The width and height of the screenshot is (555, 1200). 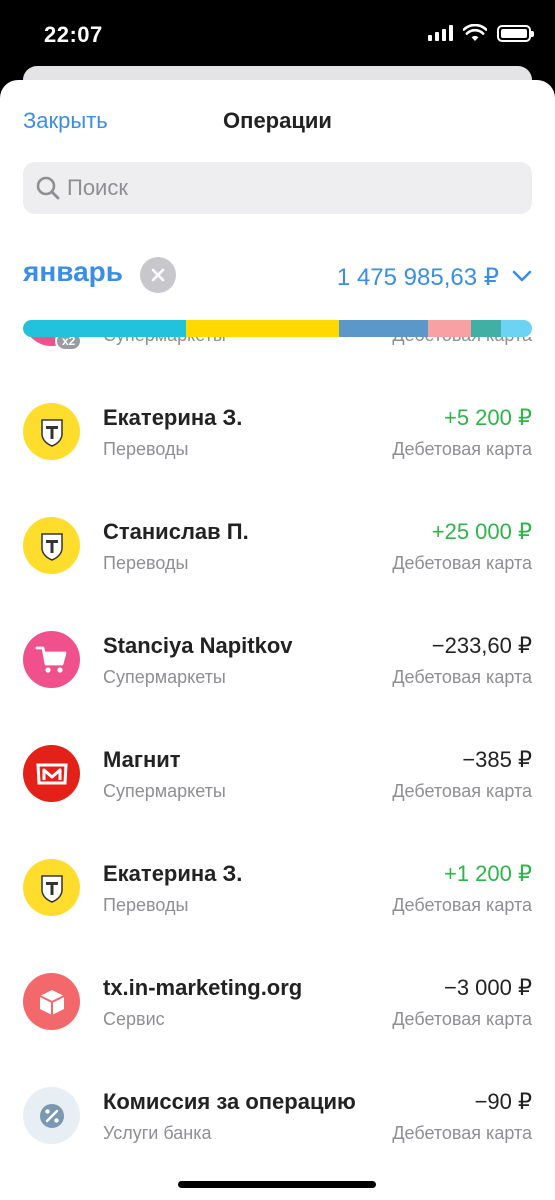 I want to click on cart-icon, so click(x=52, y=660).